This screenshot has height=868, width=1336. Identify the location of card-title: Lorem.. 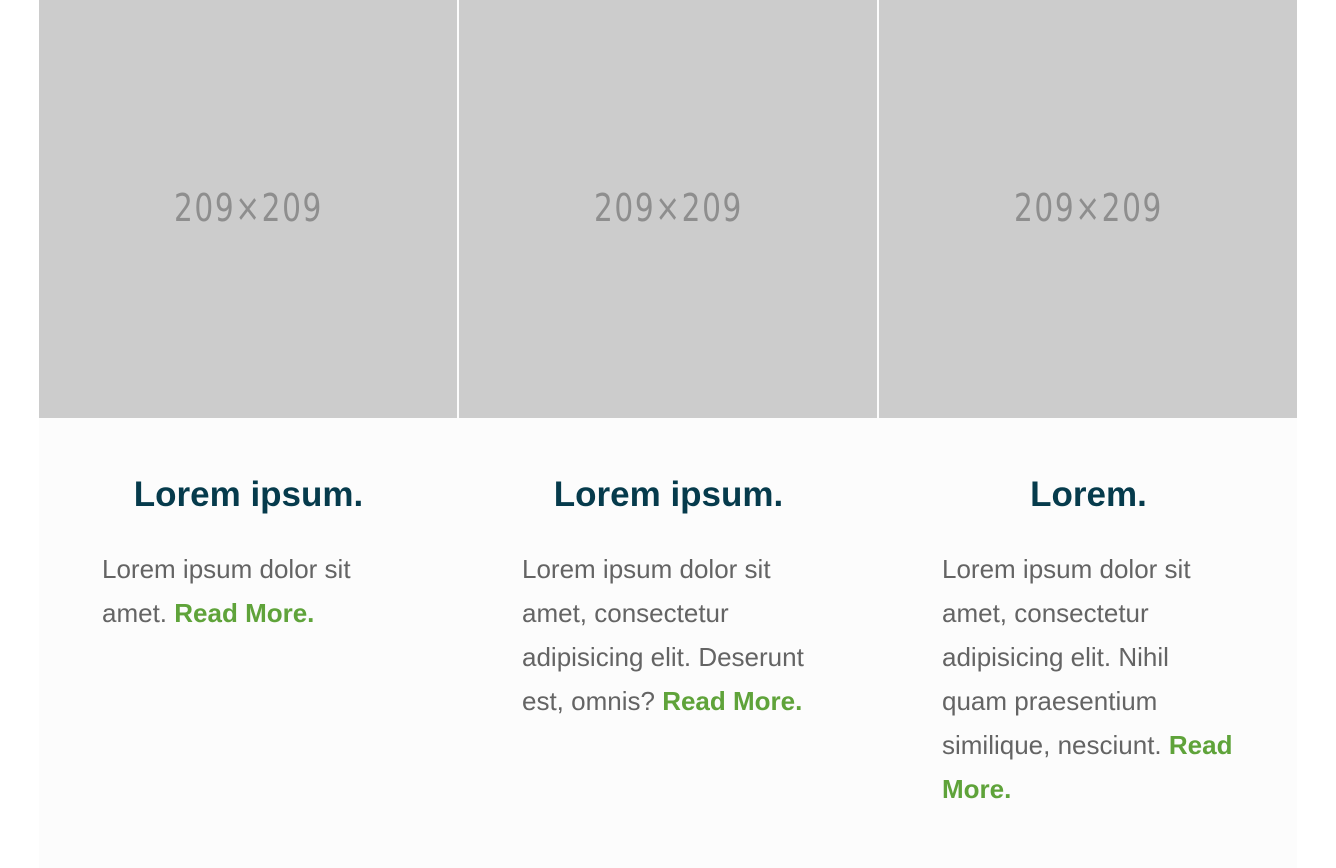
(1088, 494).